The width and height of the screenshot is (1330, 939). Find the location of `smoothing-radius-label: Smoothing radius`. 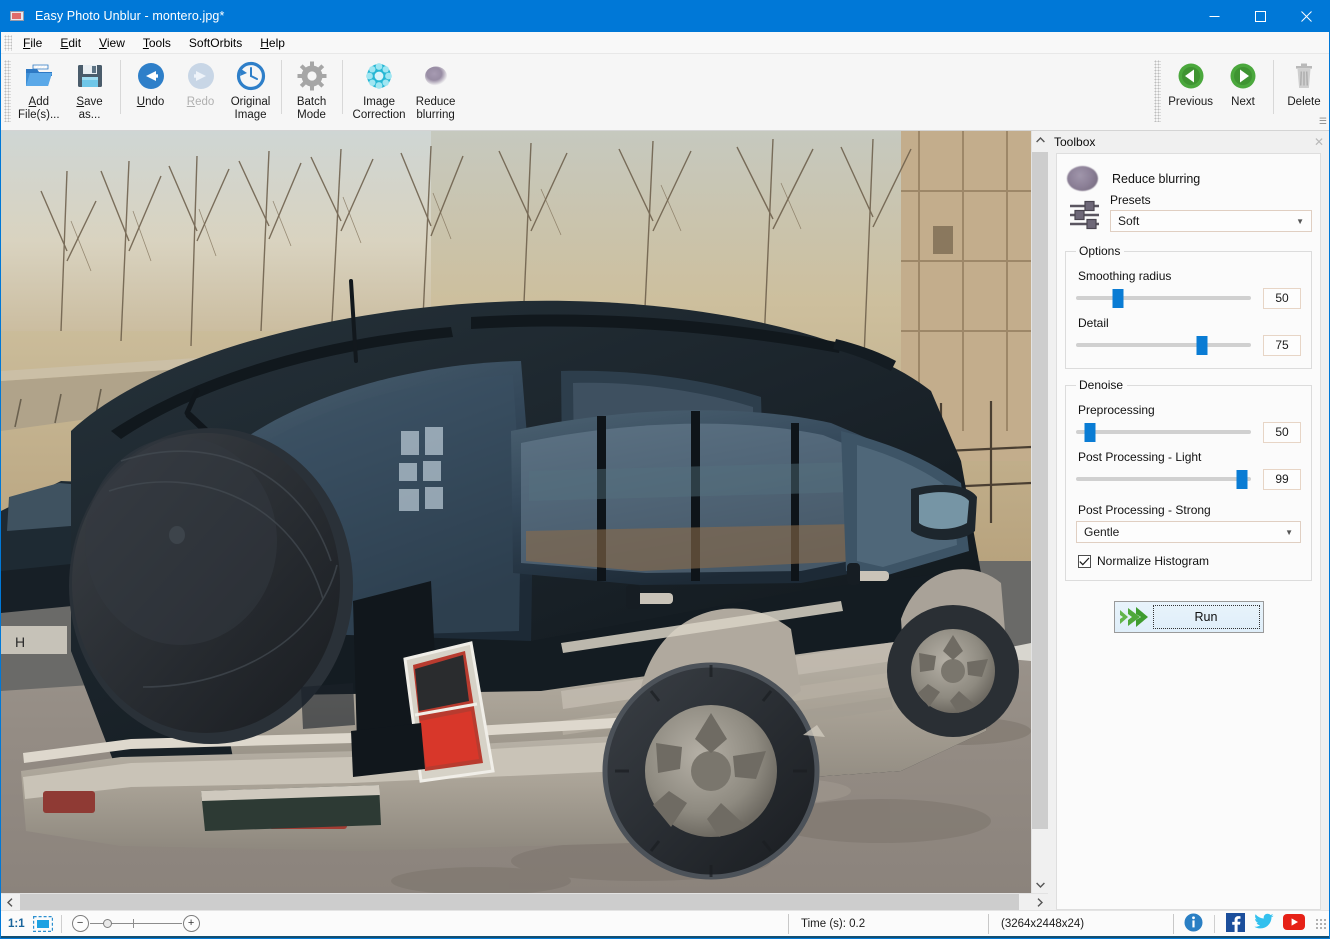

smoothing-radius-label: Smoothing radius is located at coordinates (1125, 276).